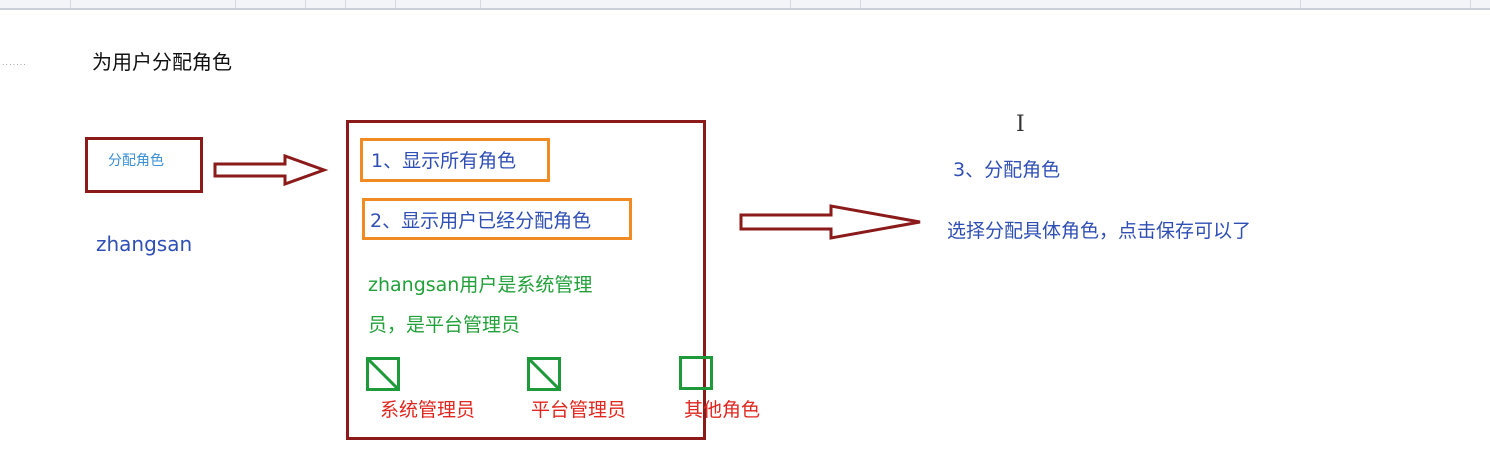 This screenshot has width=1490, height=460. Describe the element at coordinates (481, 221) in the screenshot. I see `step2-text: 2、显示用户已经分配角色` at that location.